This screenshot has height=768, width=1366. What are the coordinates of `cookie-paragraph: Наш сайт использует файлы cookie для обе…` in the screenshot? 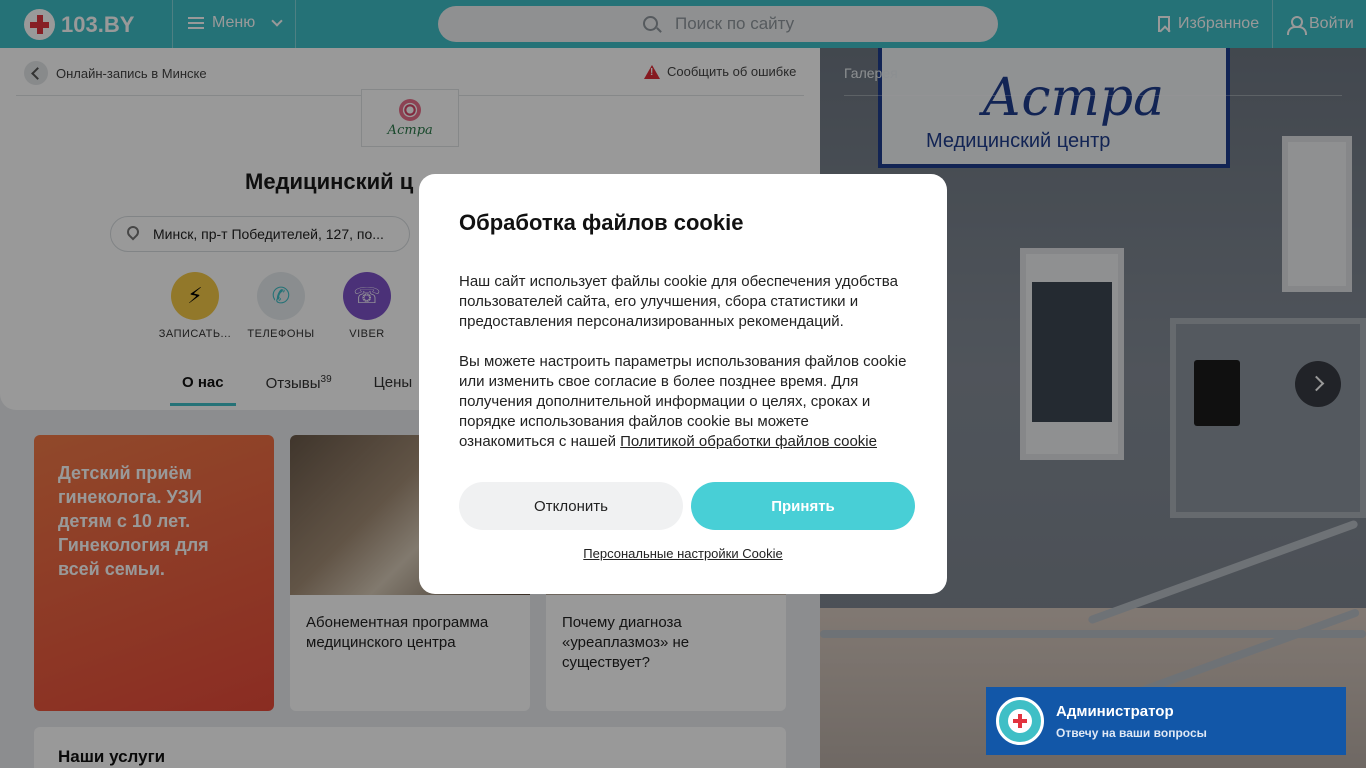 It's located at (678, 301).